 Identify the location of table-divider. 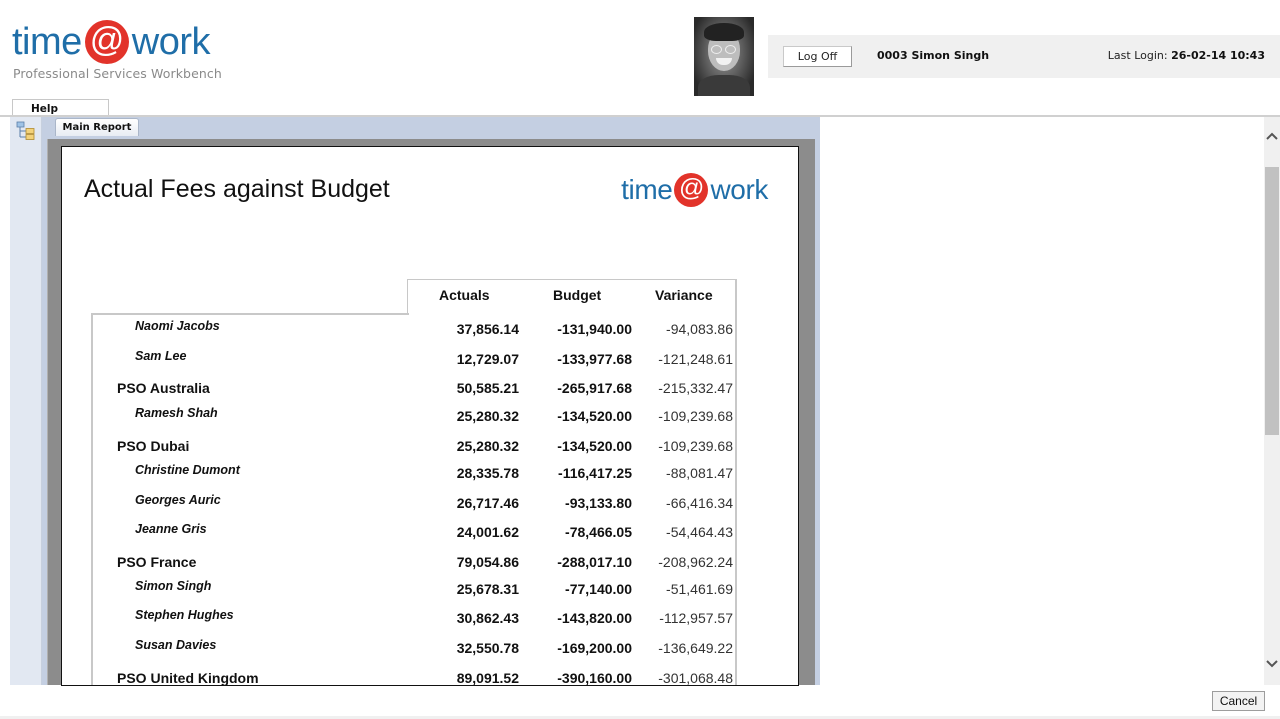
(250, 314).